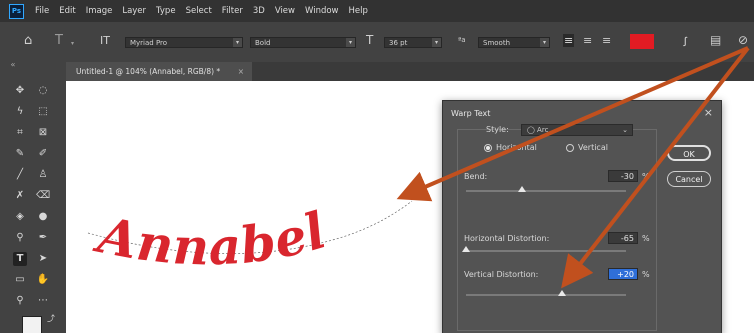  I want to click on ok-button: OK, so click(689, 153).